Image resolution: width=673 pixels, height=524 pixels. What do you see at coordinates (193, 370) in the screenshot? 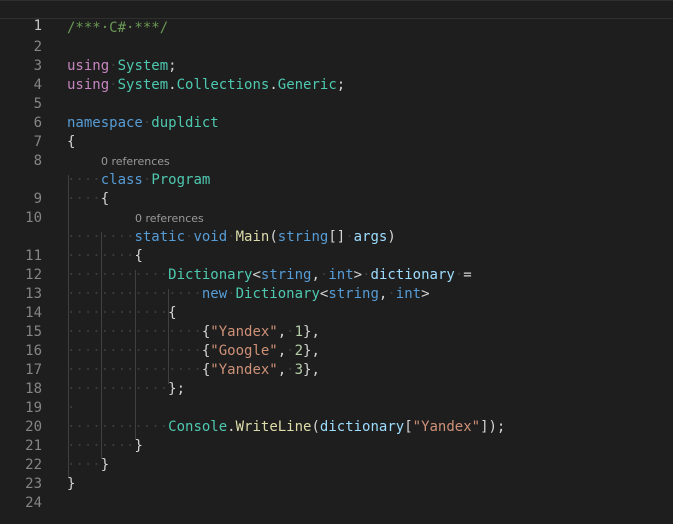
I see `line-text: ················{"Yandex",·3},` at bounding box center [193, 370].